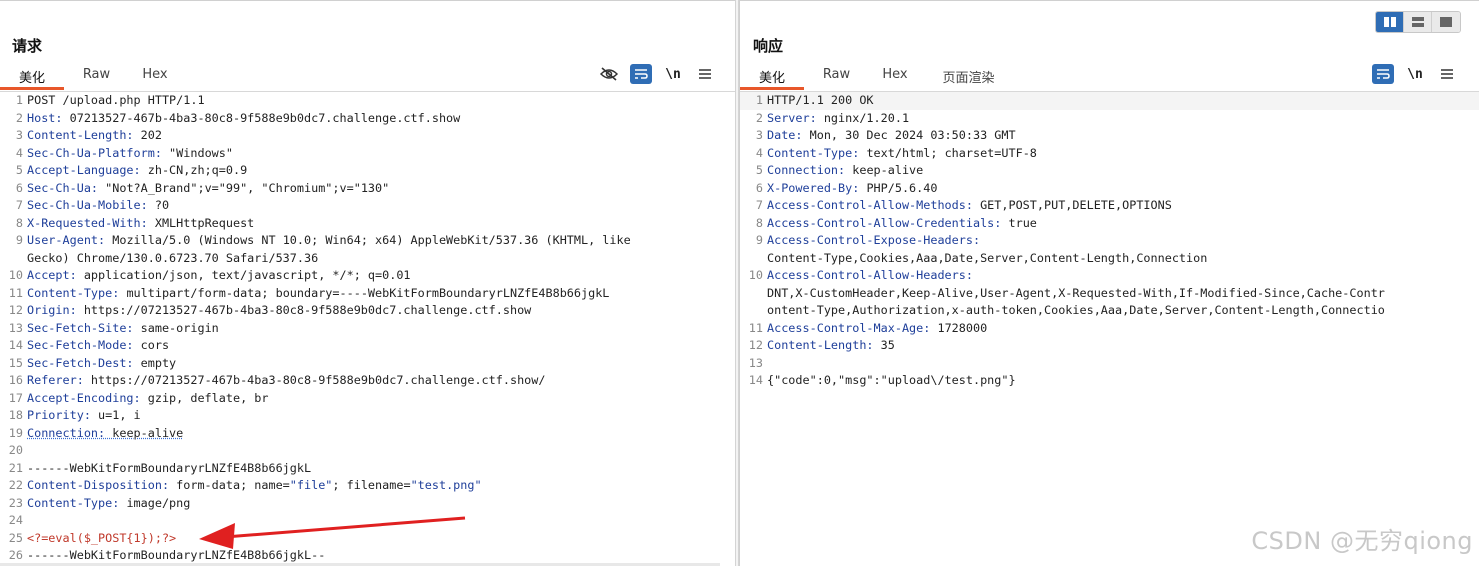  Describe the element at coordinates (1123, 329) in the screenshot. I see `line-text: Access-Control-Max-Age: 1728000` at that location.